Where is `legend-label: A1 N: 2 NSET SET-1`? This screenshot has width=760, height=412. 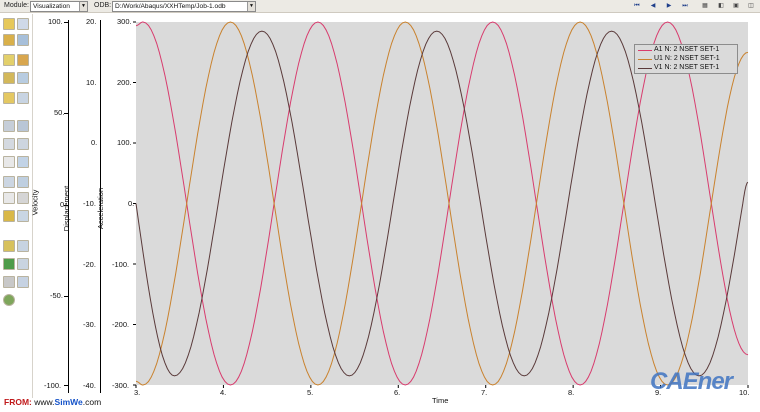 legend-label: A1 N: 2 NSET SET-1 is located at coordinates (687, 49).